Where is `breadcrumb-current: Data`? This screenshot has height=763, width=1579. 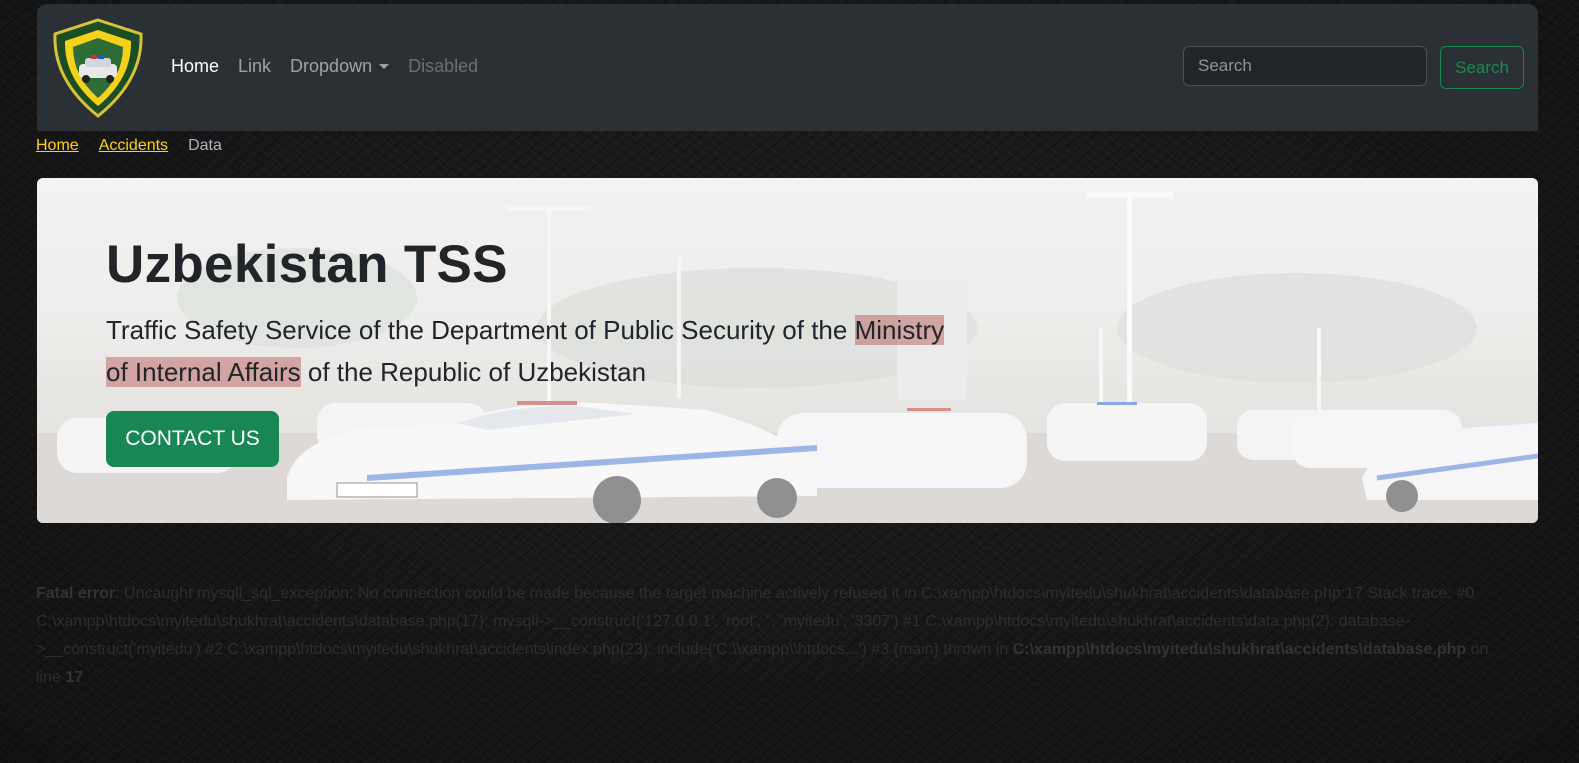
breadcrumb-current: Data is located at coordinates (205, 145).